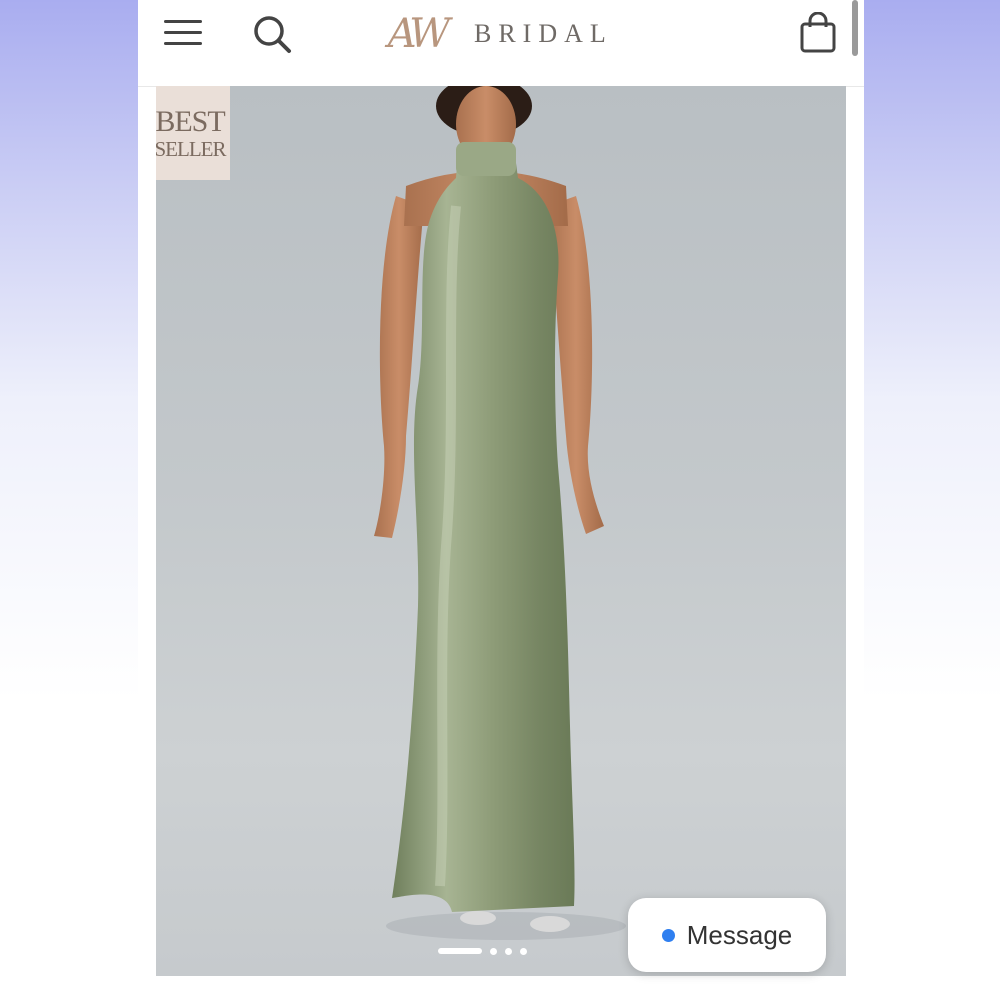 This screenshot has height=1000, width=1000. Describe the element at coordinates (739, 934) in the screenshot. I see `message-button-label: Message` at that location.